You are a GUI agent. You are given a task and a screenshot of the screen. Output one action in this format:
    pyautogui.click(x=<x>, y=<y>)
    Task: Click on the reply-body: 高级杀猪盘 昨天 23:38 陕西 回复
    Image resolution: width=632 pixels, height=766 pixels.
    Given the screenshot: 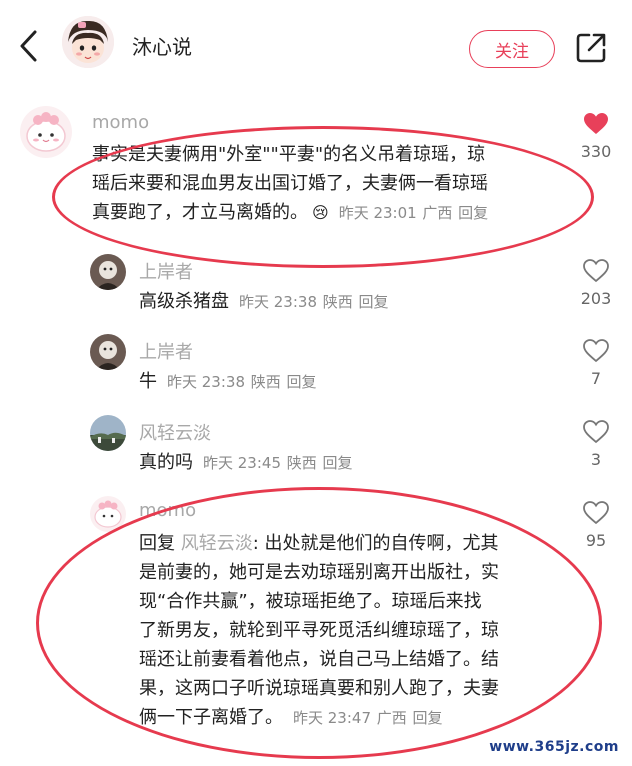 What is the action you would take?
    pyautogui.click(x=264, y=302)
    